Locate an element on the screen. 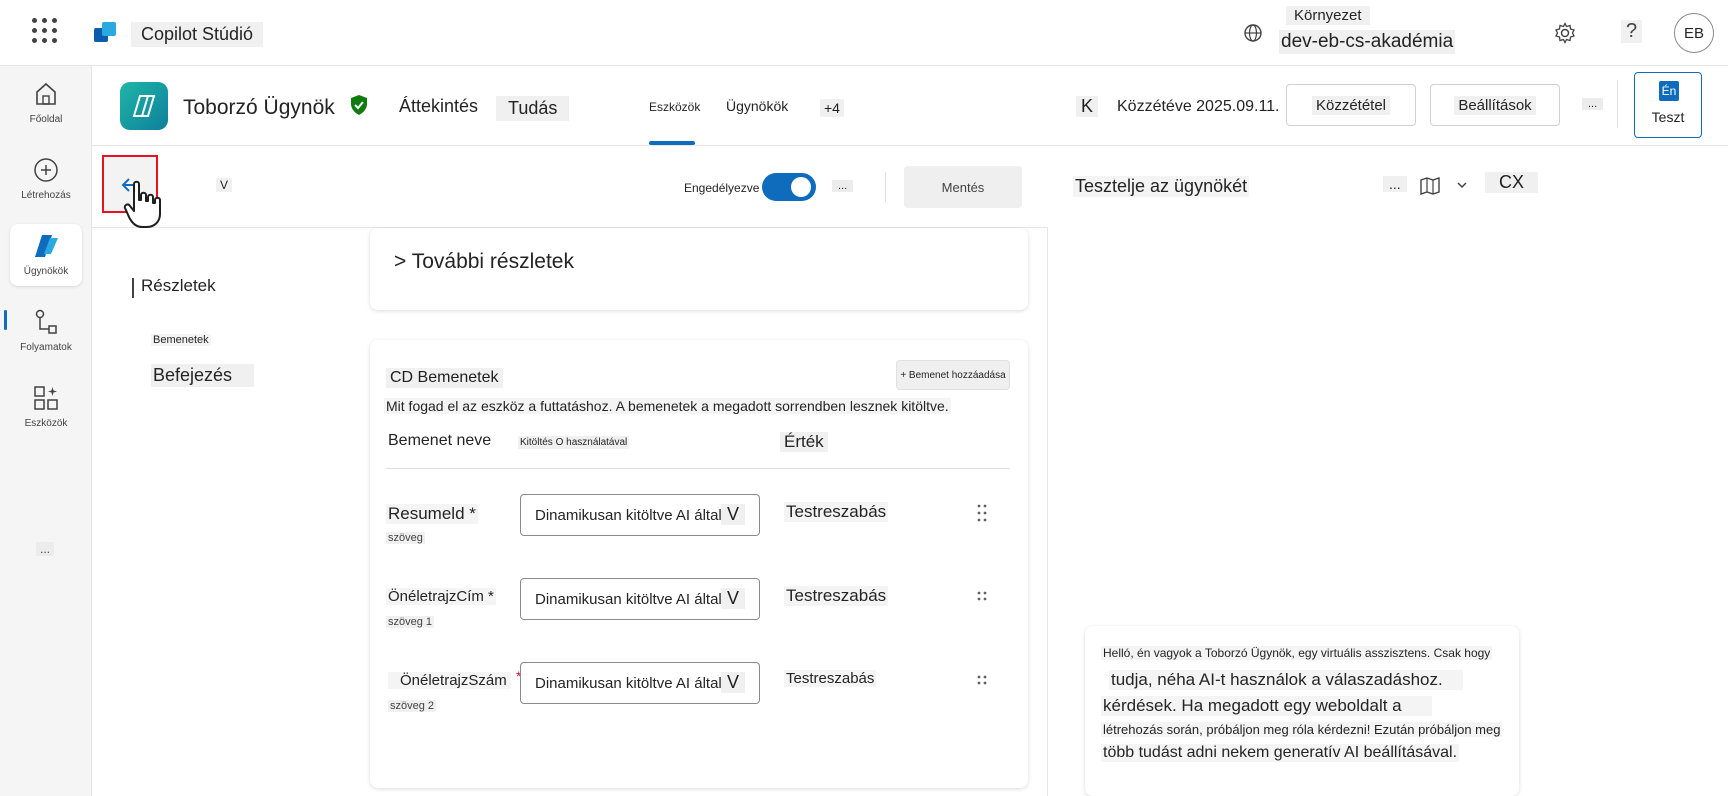 The width and height of the screenshot is (1728, 796). hand-cursor-icon is located at coordinates (142, 204).